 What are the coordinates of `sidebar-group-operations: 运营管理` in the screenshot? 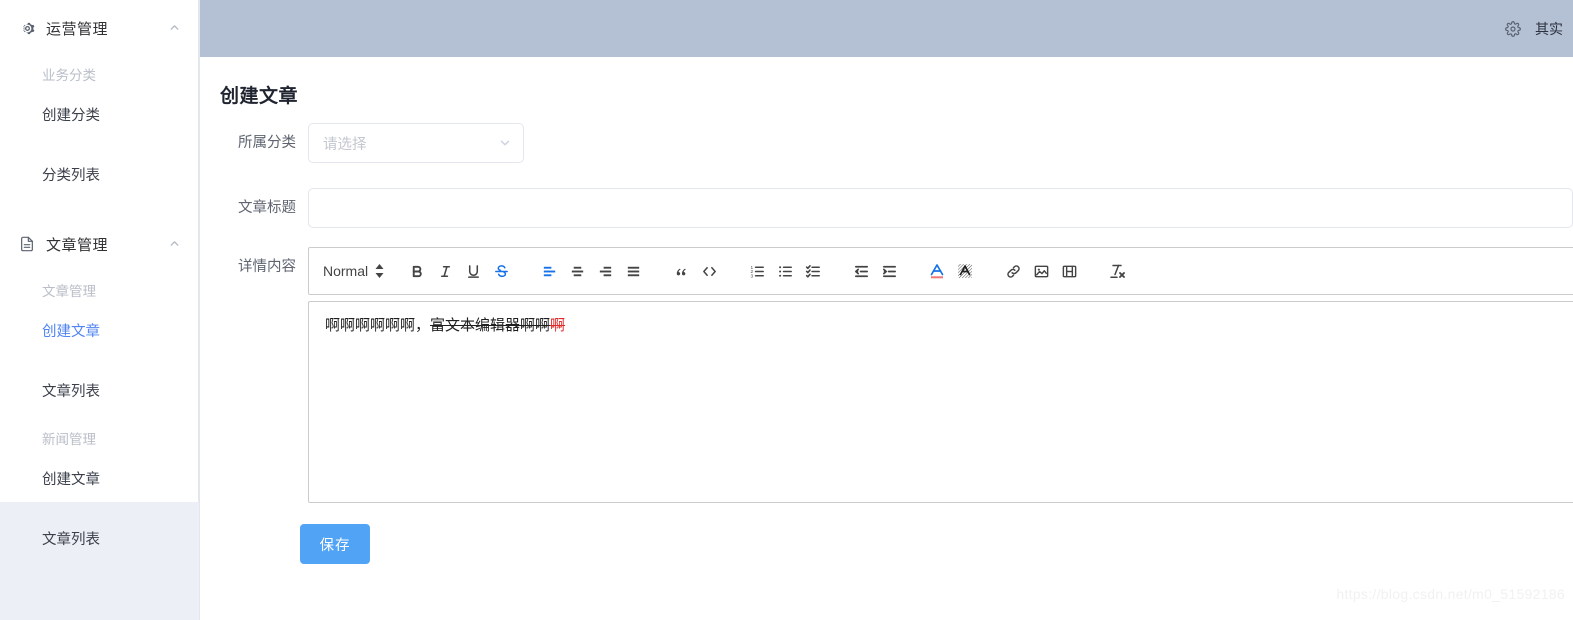 It's located at (99, 28).